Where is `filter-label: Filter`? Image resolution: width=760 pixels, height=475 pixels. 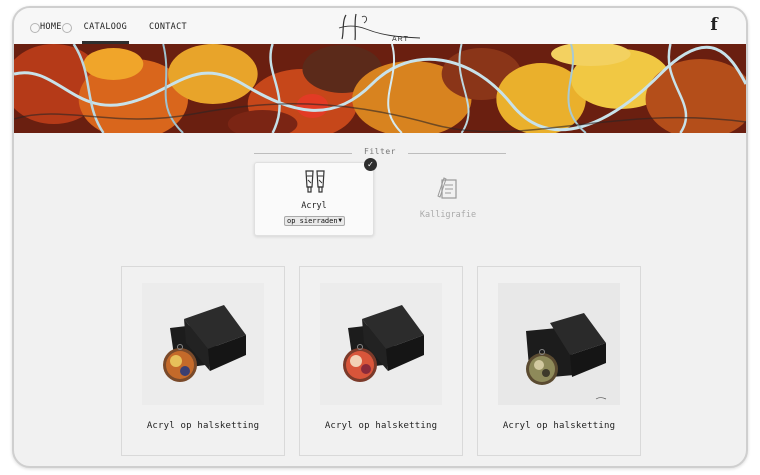
filter-label: Filter is located at coordinates (380, 151).